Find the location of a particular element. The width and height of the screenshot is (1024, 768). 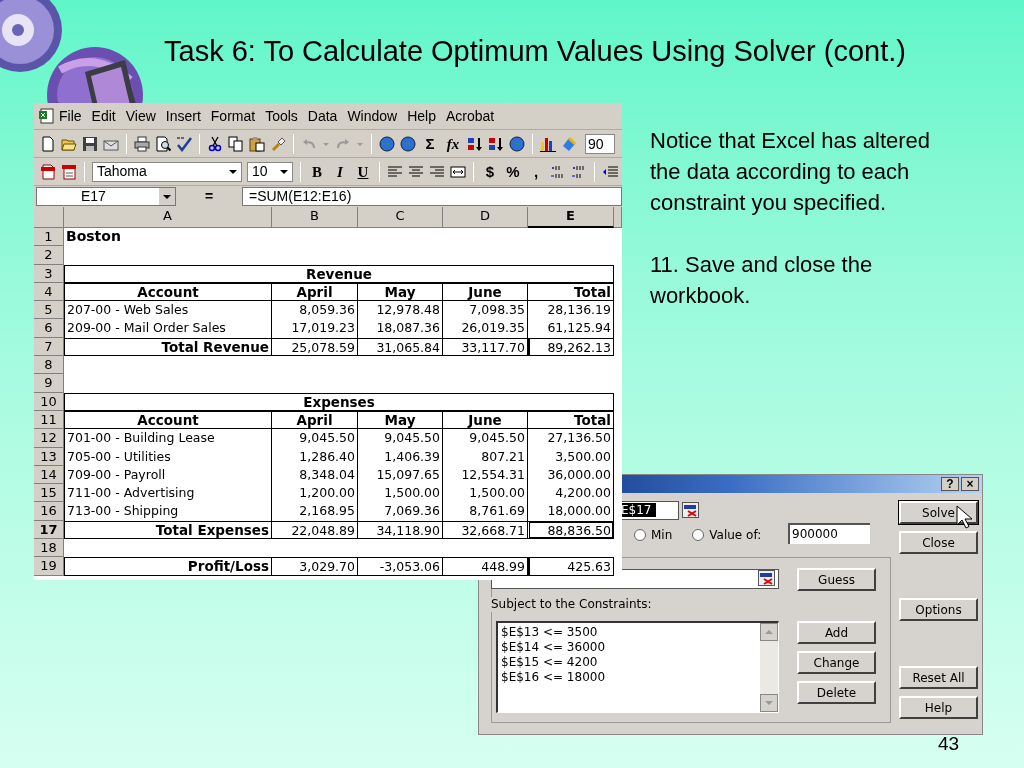

size-field: 10 is located at coordinates (270, 171).